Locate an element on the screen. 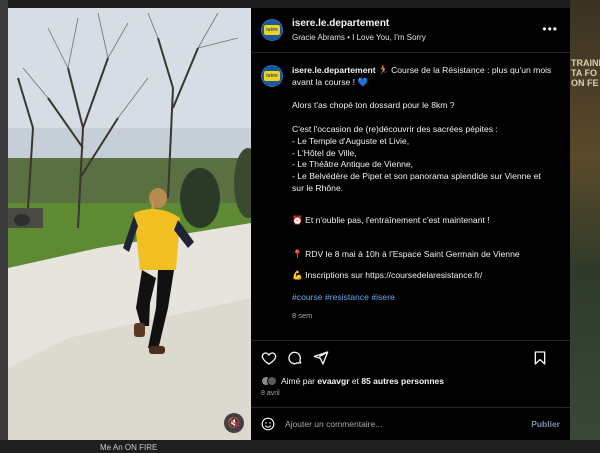  comment-bar: Publier is located at coordinates (410, 423).